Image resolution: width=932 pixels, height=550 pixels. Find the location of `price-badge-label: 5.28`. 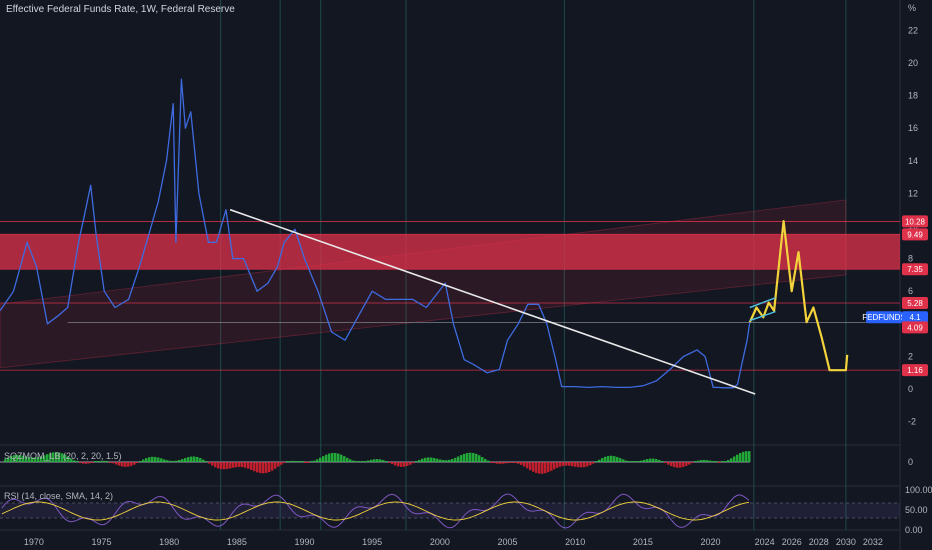

price-badge-label: 5.28 is located at coordinates (915, 303).